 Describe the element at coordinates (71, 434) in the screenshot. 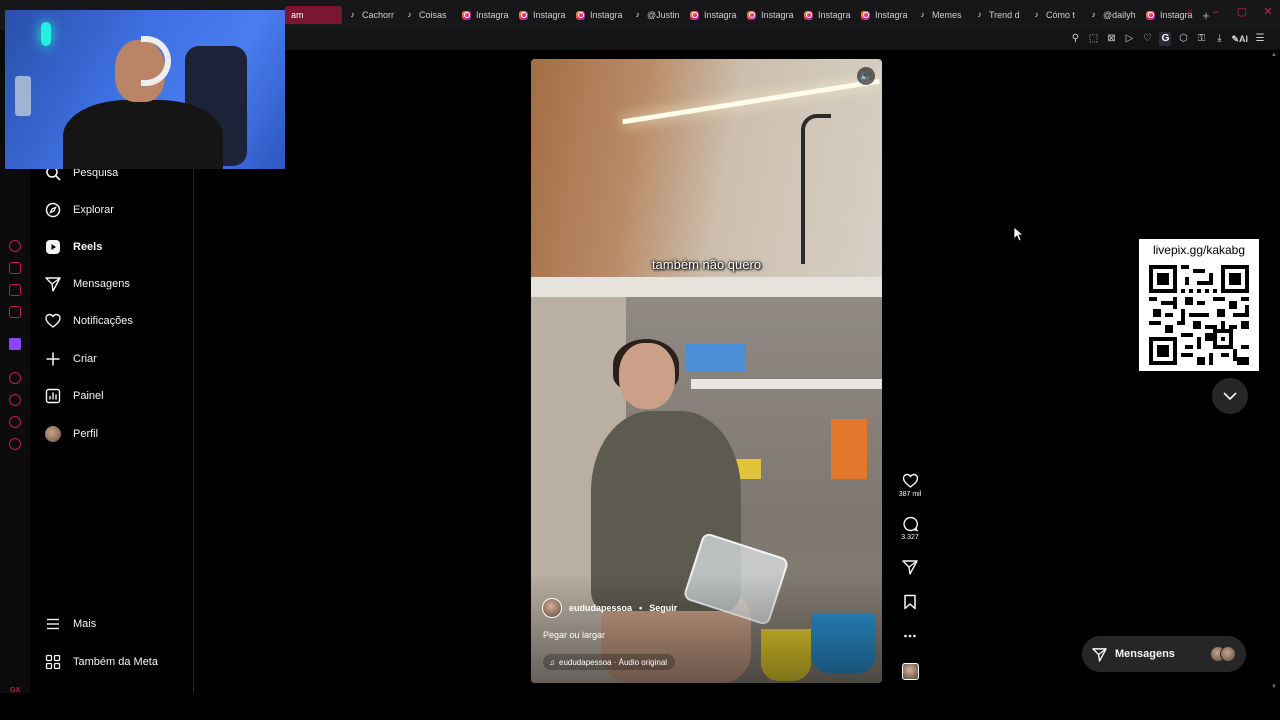

I see `nav-item-profile: Perfil` at that location.